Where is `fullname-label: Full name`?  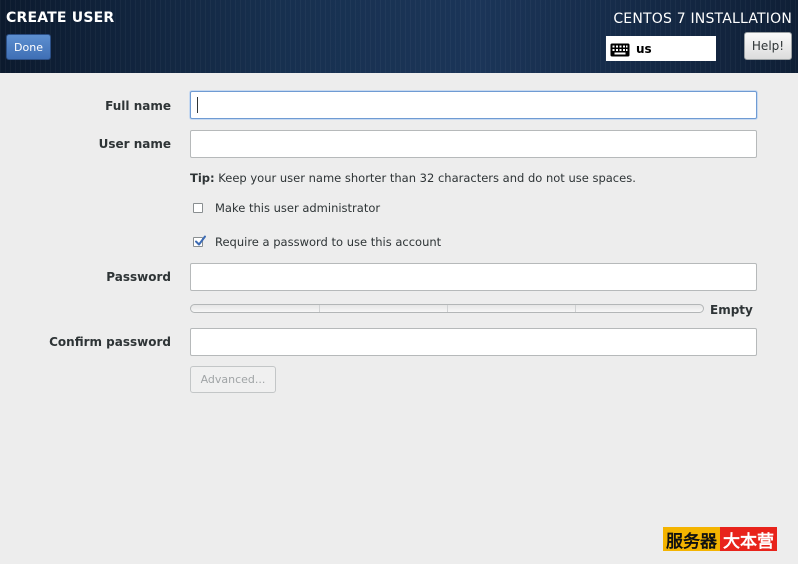 fullname-label: Full name is located at coordinates (138, 106).